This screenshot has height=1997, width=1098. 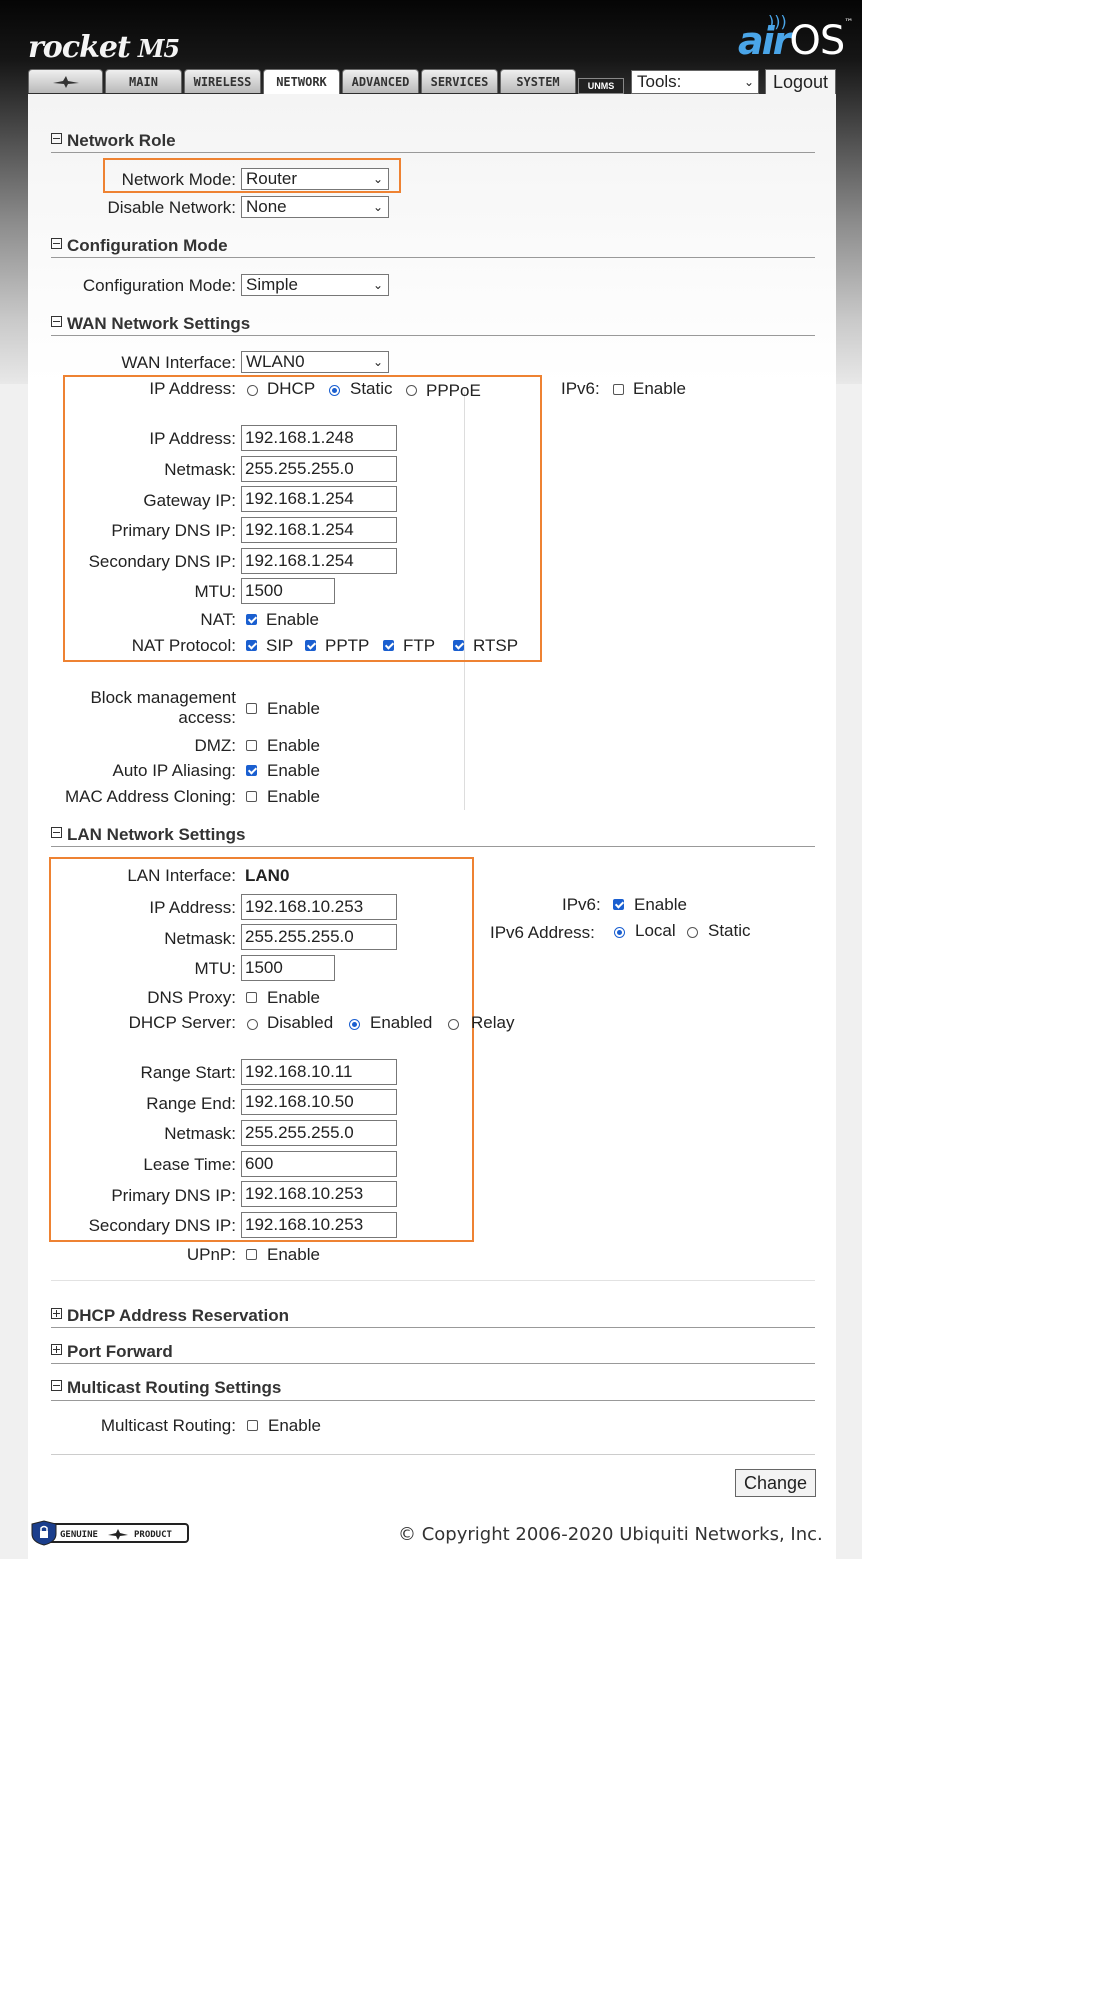 What do you see at coordinates (319, 907) in the screenshot?
I see `lan-ip-input: 192.168.10.253` at bounding box center [319, 907].